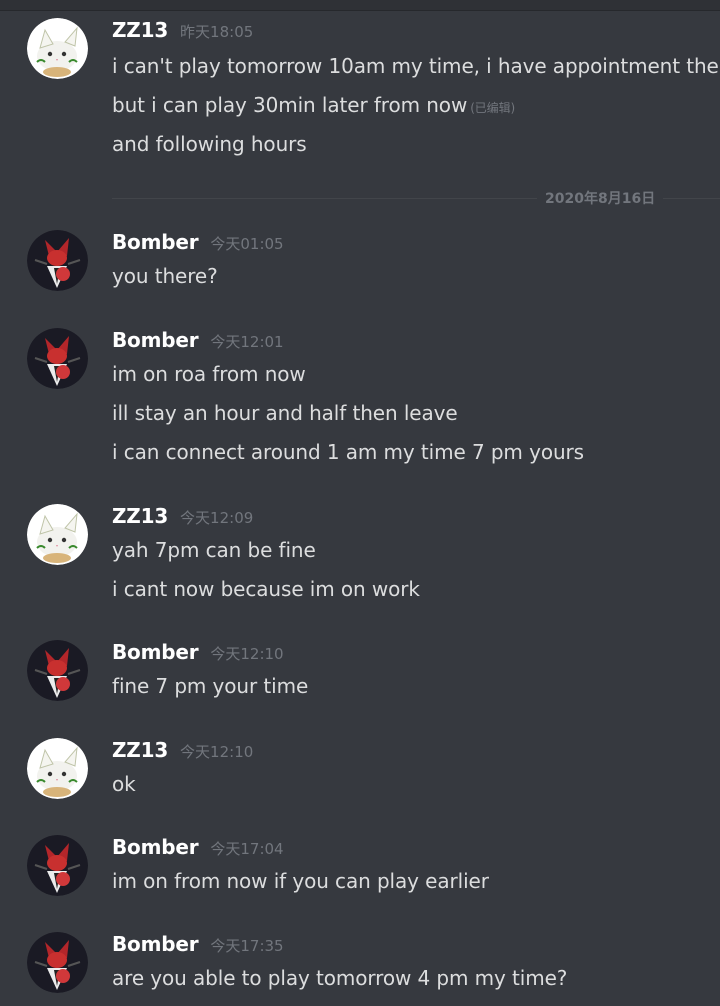  I want to click on message-text: you there?, so click(165, 276).